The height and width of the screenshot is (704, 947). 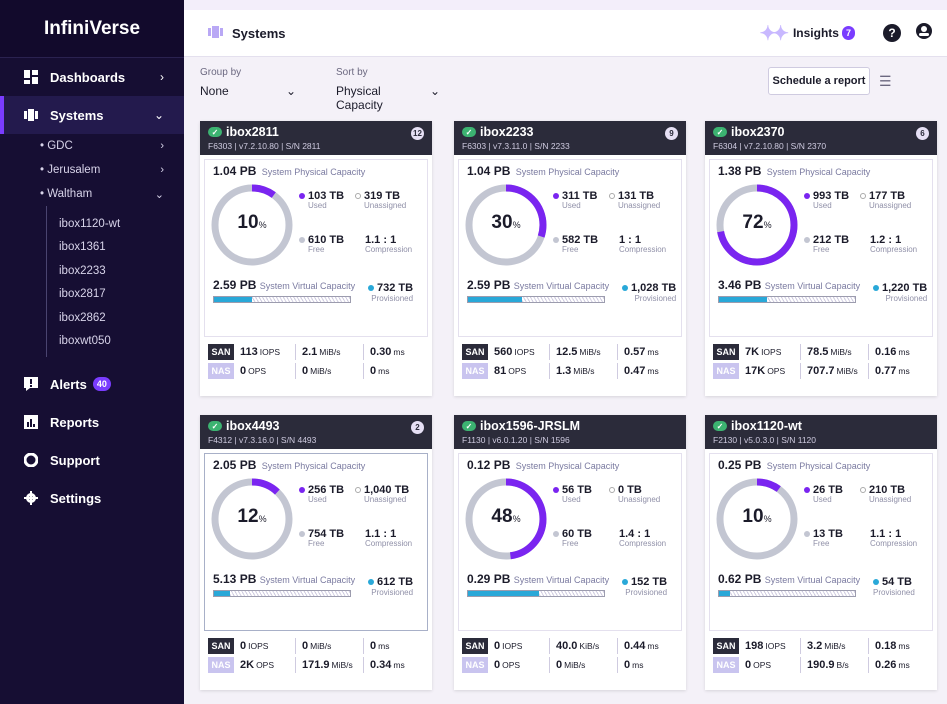 What do you see at coordinates (158, 115) in the screenshot?
I see `chevron-down-icon: ⌄` at bounding box center [158, 115].